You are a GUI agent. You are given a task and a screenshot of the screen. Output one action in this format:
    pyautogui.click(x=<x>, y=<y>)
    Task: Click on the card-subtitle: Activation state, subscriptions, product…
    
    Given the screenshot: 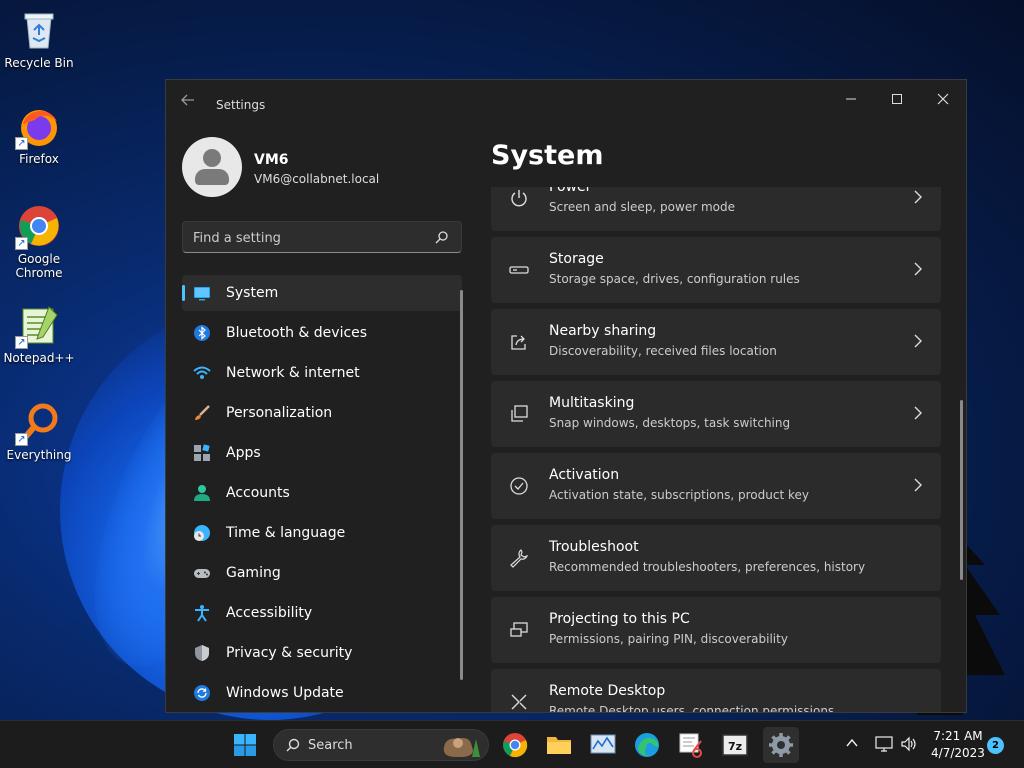 What is the action you would take?
    pyautogui.click(x=679, y=495)
    